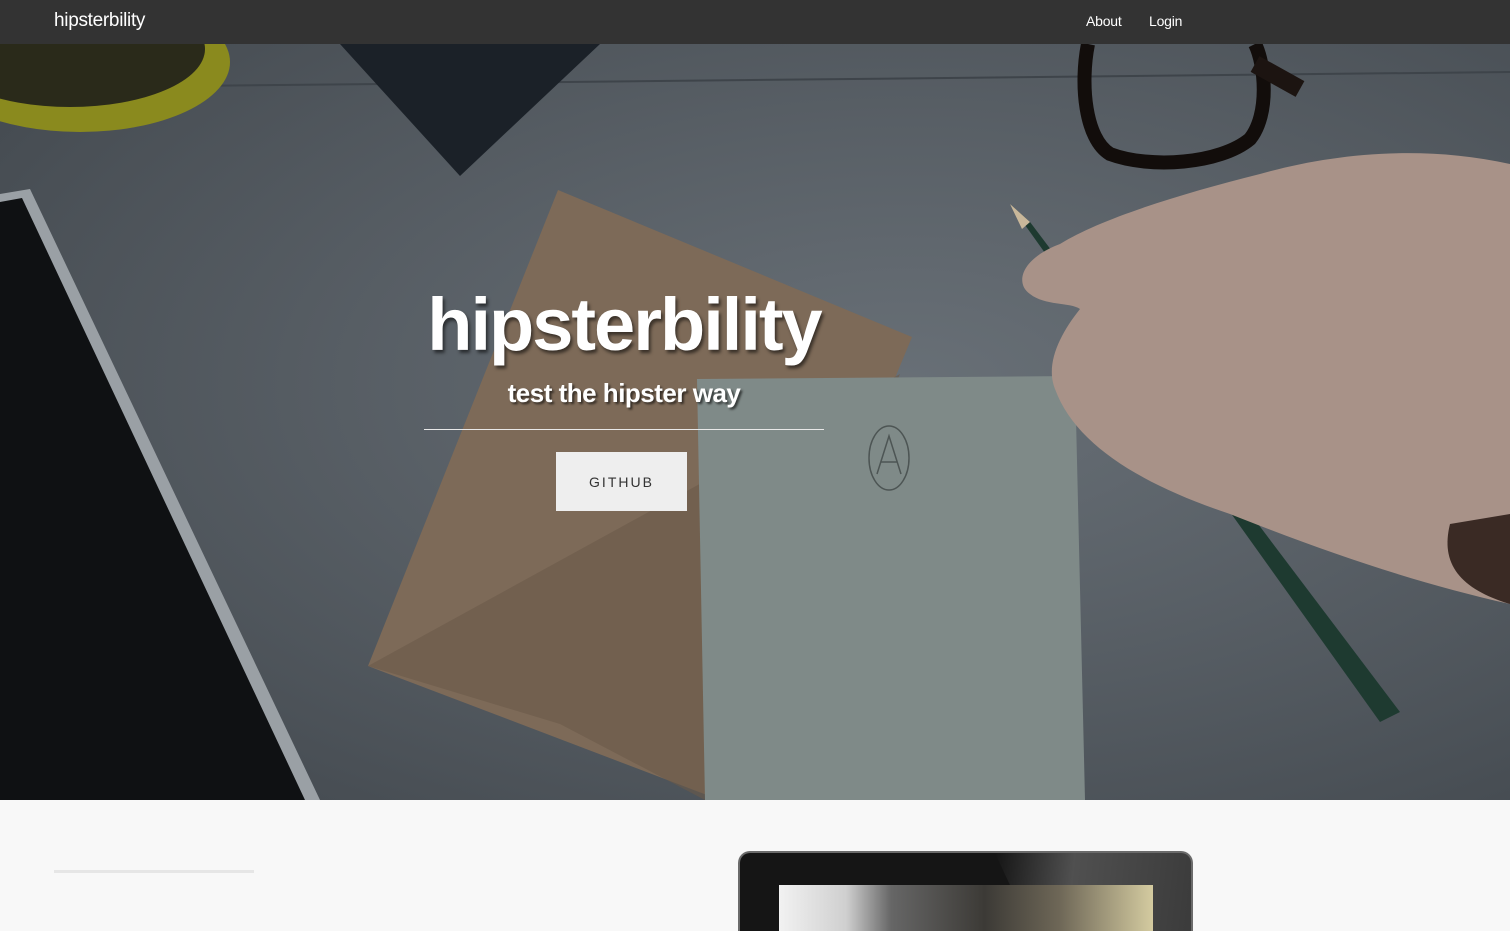 Image resolution: width=1510 pixels, height=931 pixels. Describe the element at coordinates (1165, 21) in the screenshot. I see `nav-link-login: Login` at that location.